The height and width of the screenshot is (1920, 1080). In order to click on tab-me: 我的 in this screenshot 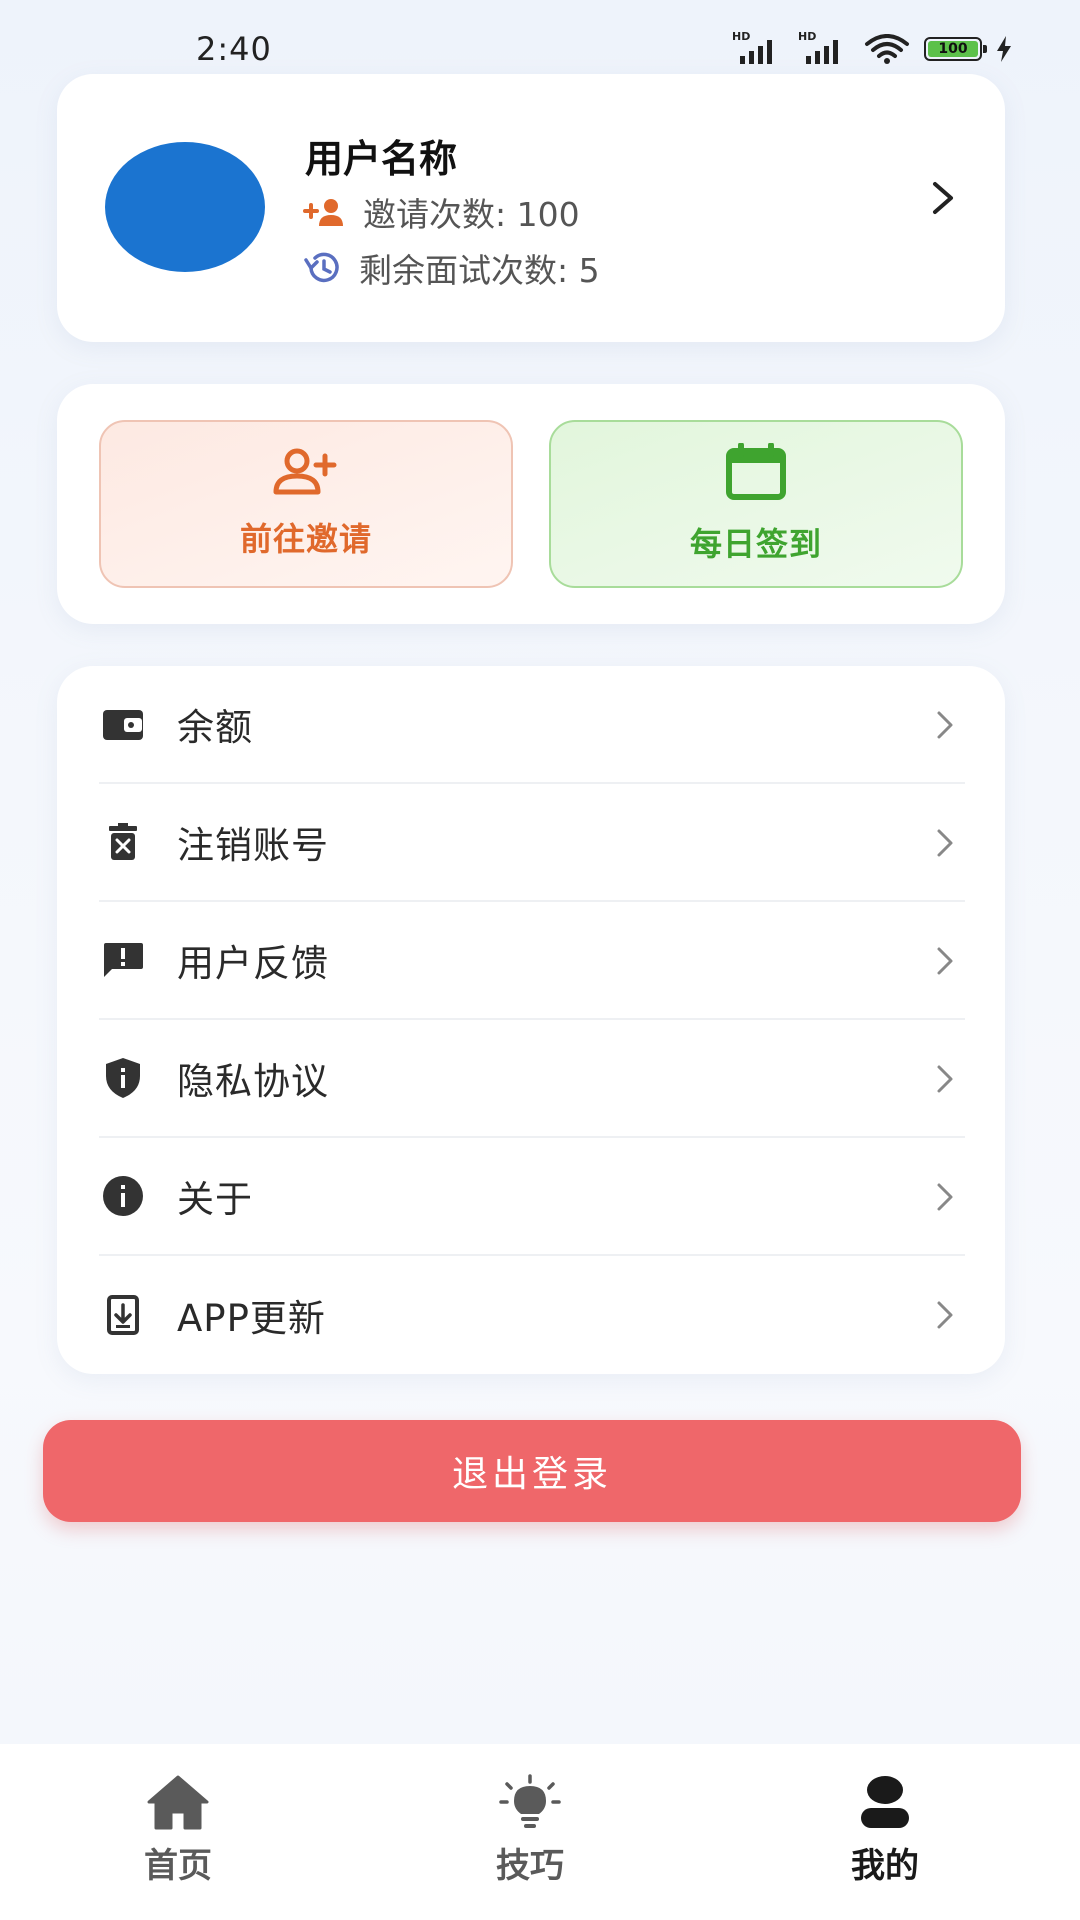, I will do `click(885, 1830)`.